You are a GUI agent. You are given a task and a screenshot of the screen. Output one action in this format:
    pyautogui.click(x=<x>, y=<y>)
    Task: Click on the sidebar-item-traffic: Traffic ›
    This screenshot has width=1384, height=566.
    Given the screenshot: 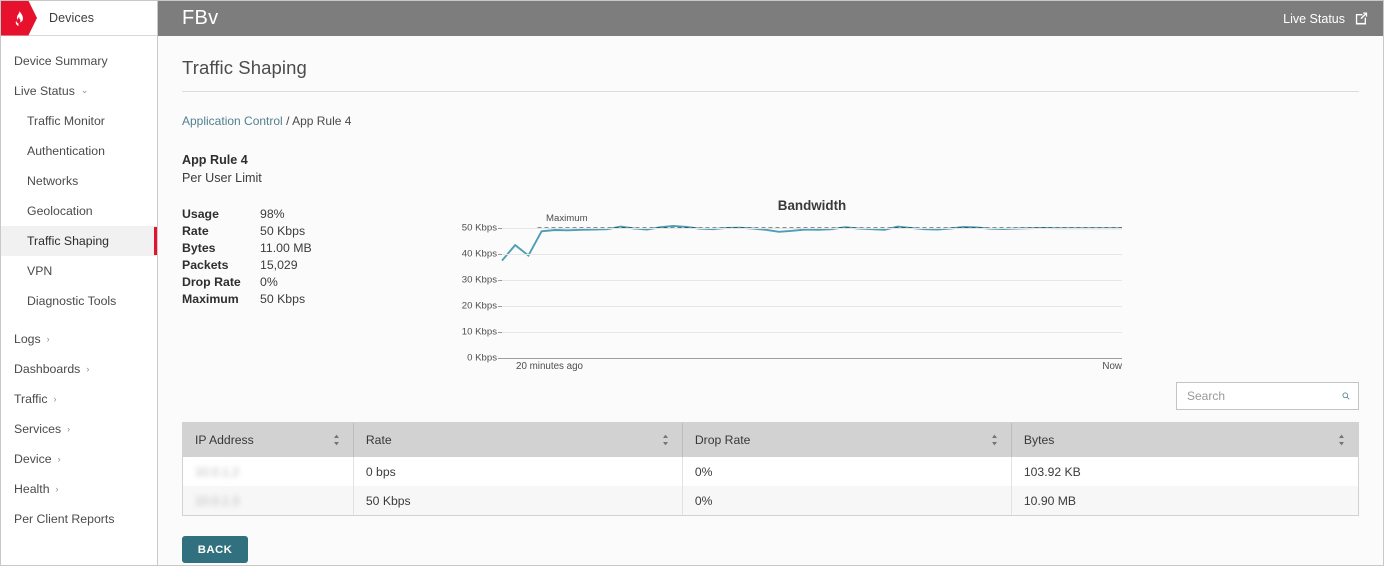 What is the action you would take?
    pyautogui.click(x=79, y=399)
    